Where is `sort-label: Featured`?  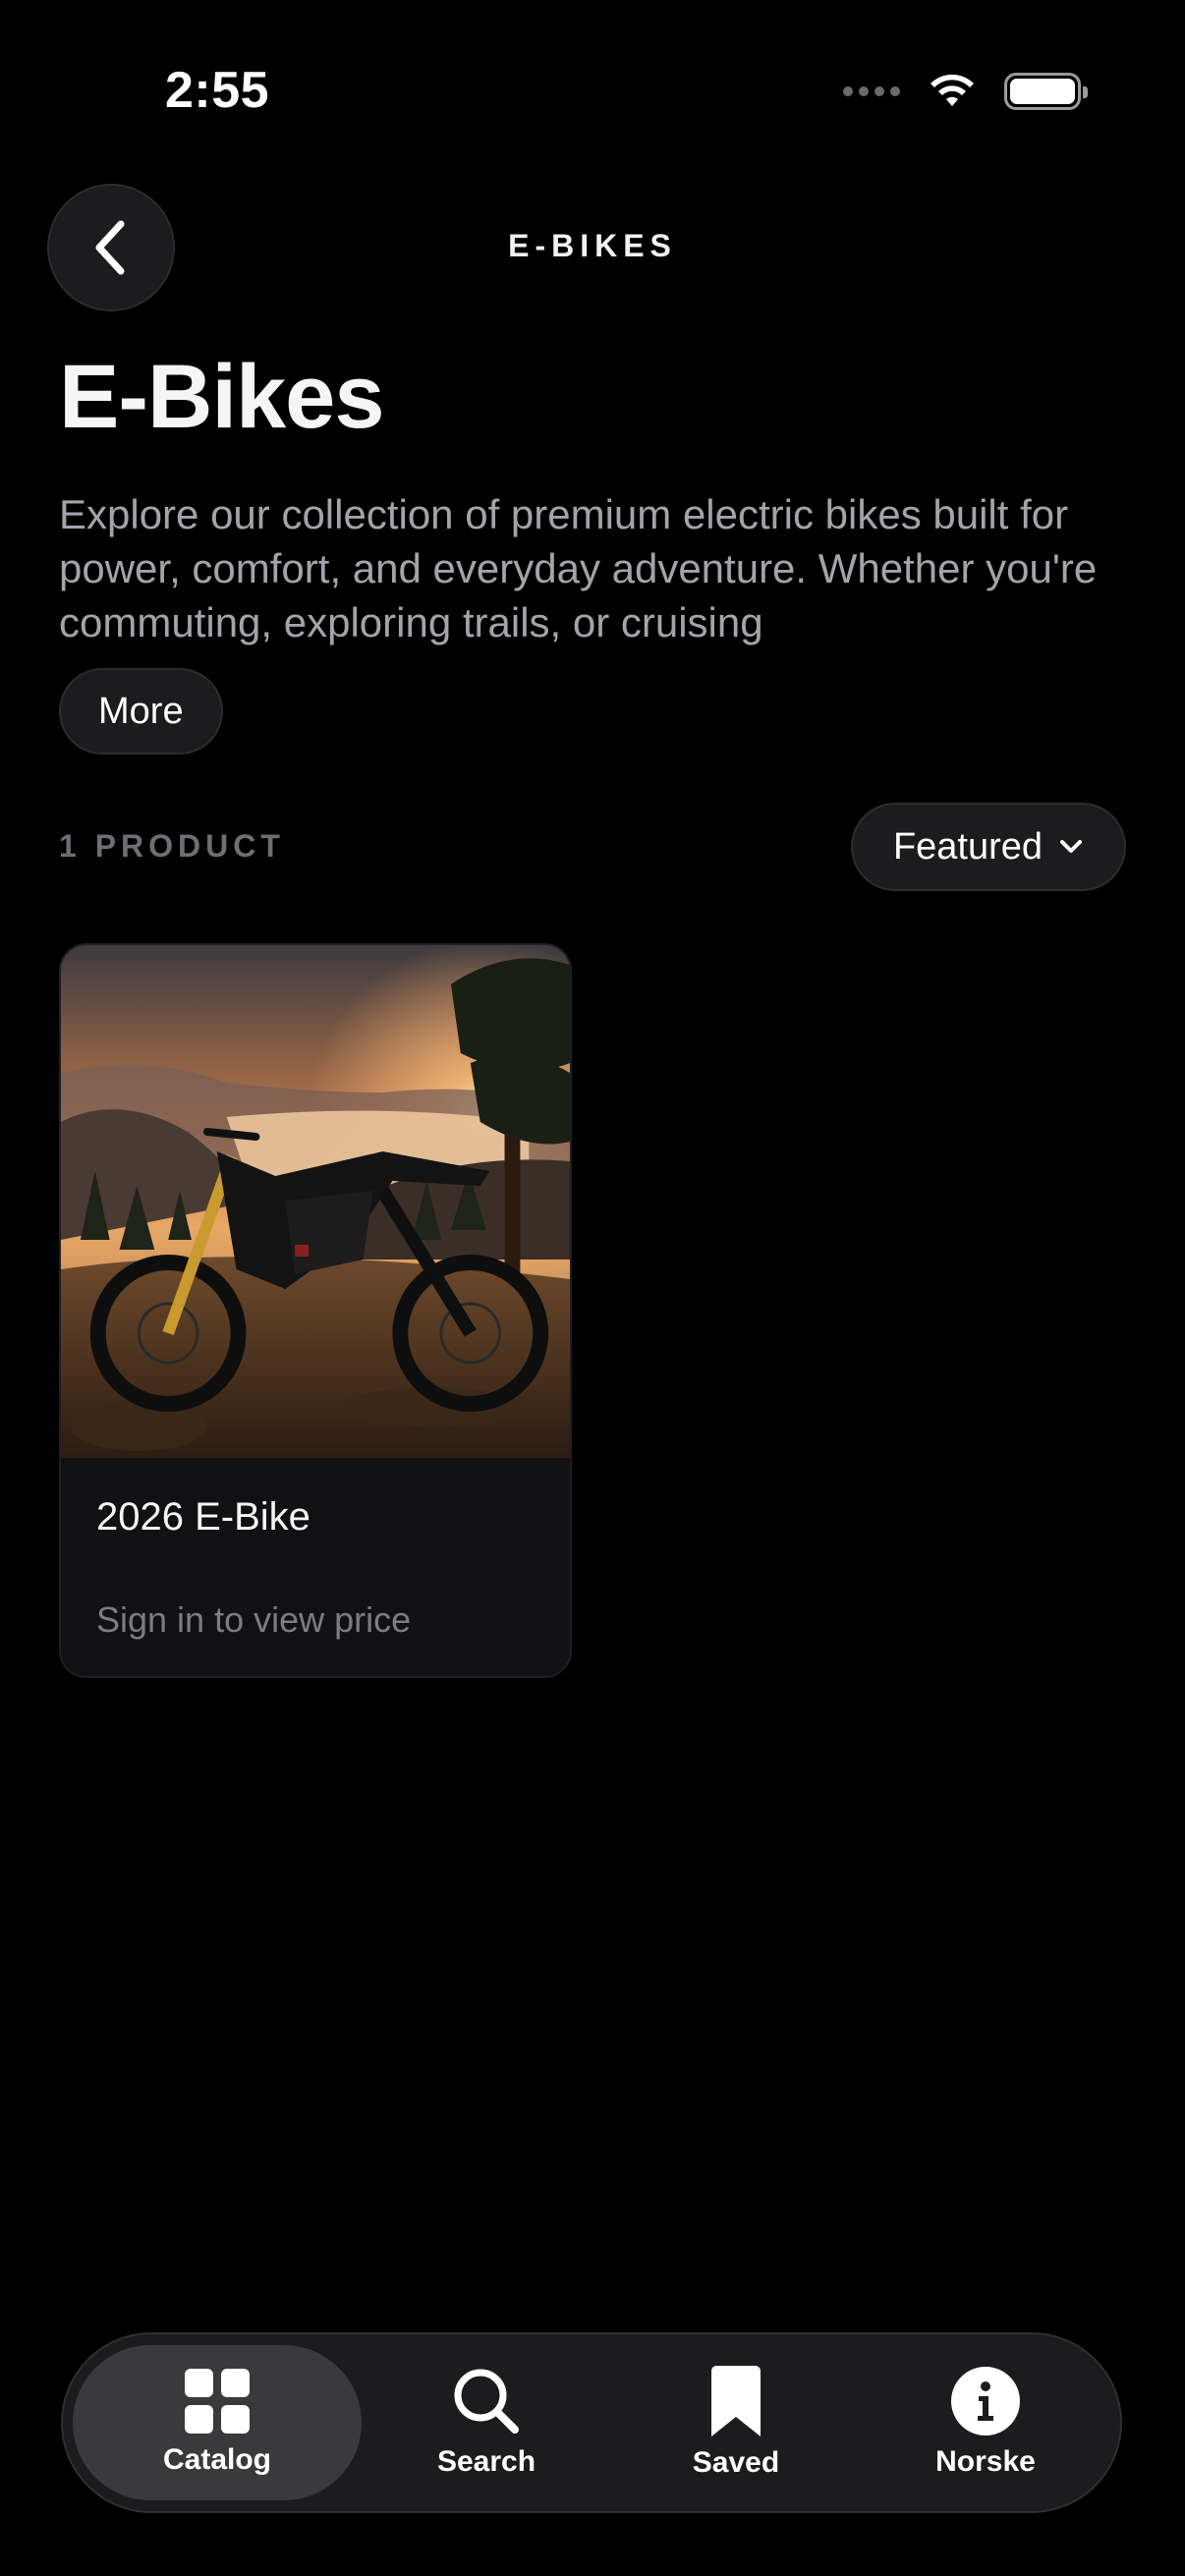 sort-label: Featured is located at coordinates (968, 846).